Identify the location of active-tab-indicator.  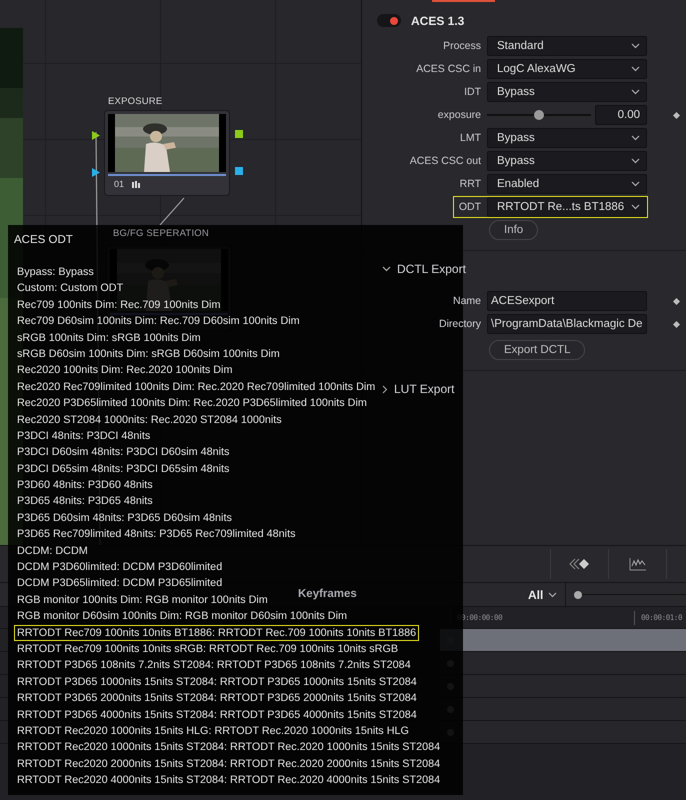
(463, 1).